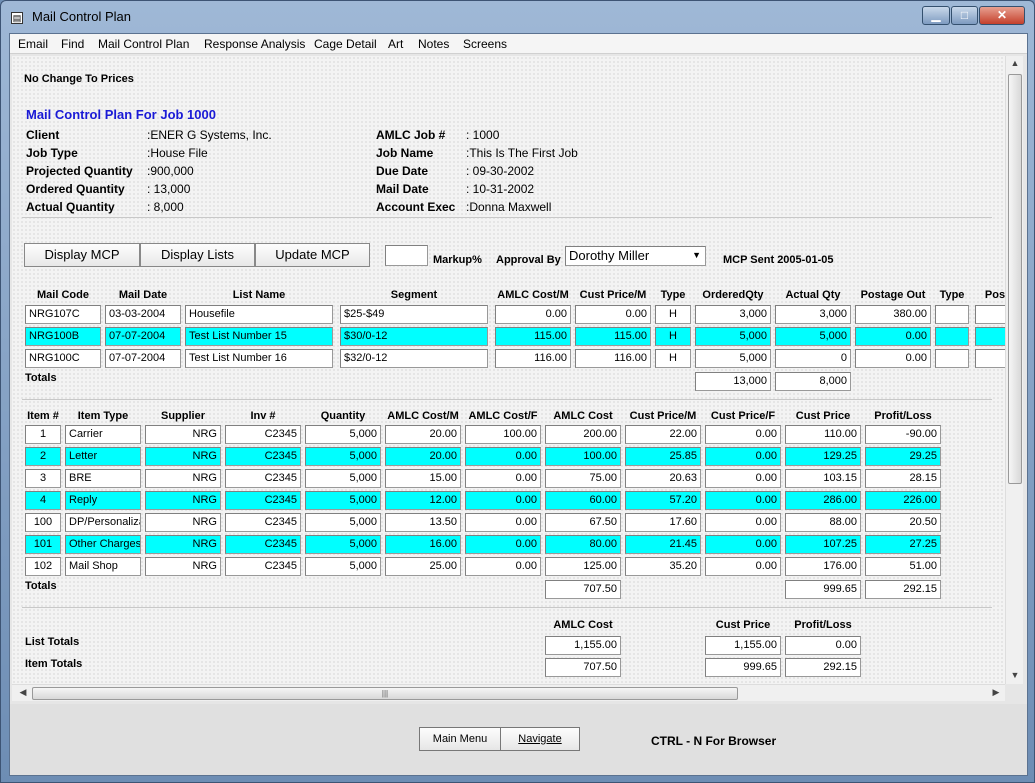 Image resolution: width=1035 pixels, height=783 pixels. I want to click on items-cell-type: Letter, so click(103, 456).